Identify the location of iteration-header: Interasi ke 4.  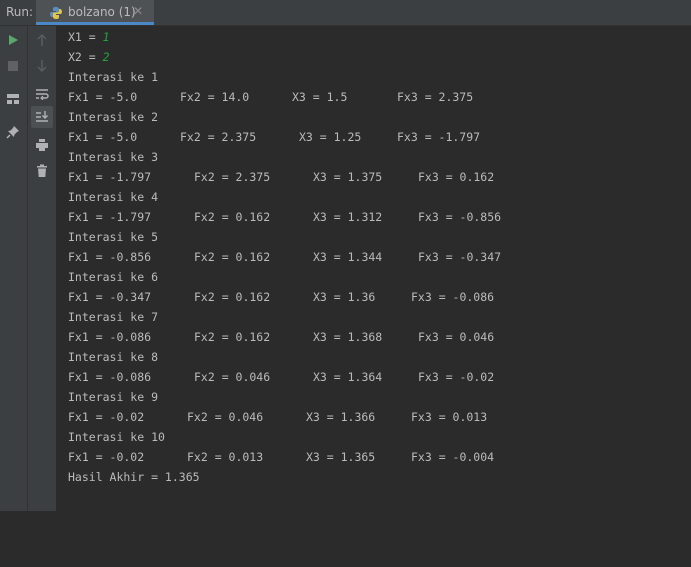
(113, 197).